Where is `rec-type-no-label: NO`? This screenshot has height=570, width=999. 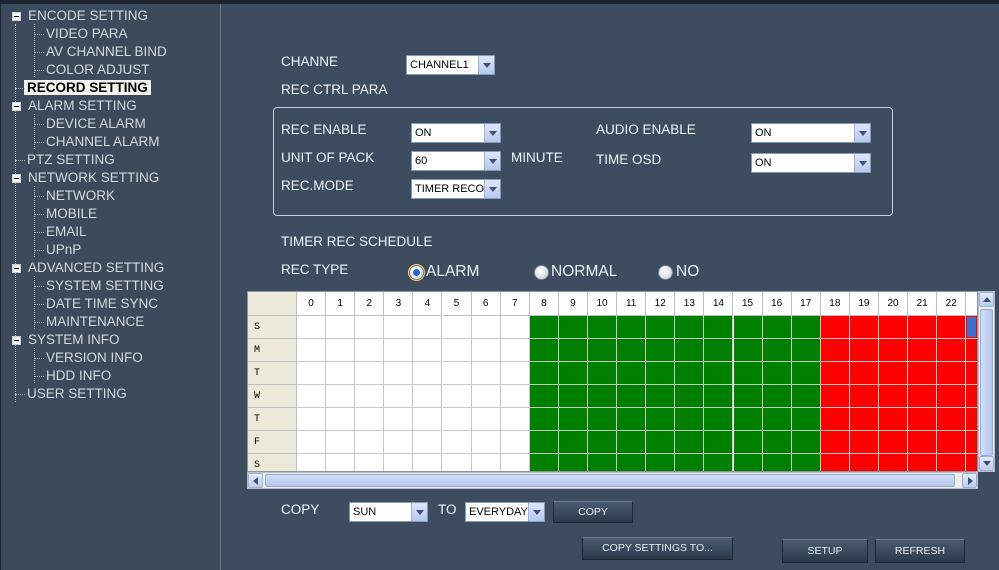 rec-type-no-label: NO is located at coordinates (687, 272).